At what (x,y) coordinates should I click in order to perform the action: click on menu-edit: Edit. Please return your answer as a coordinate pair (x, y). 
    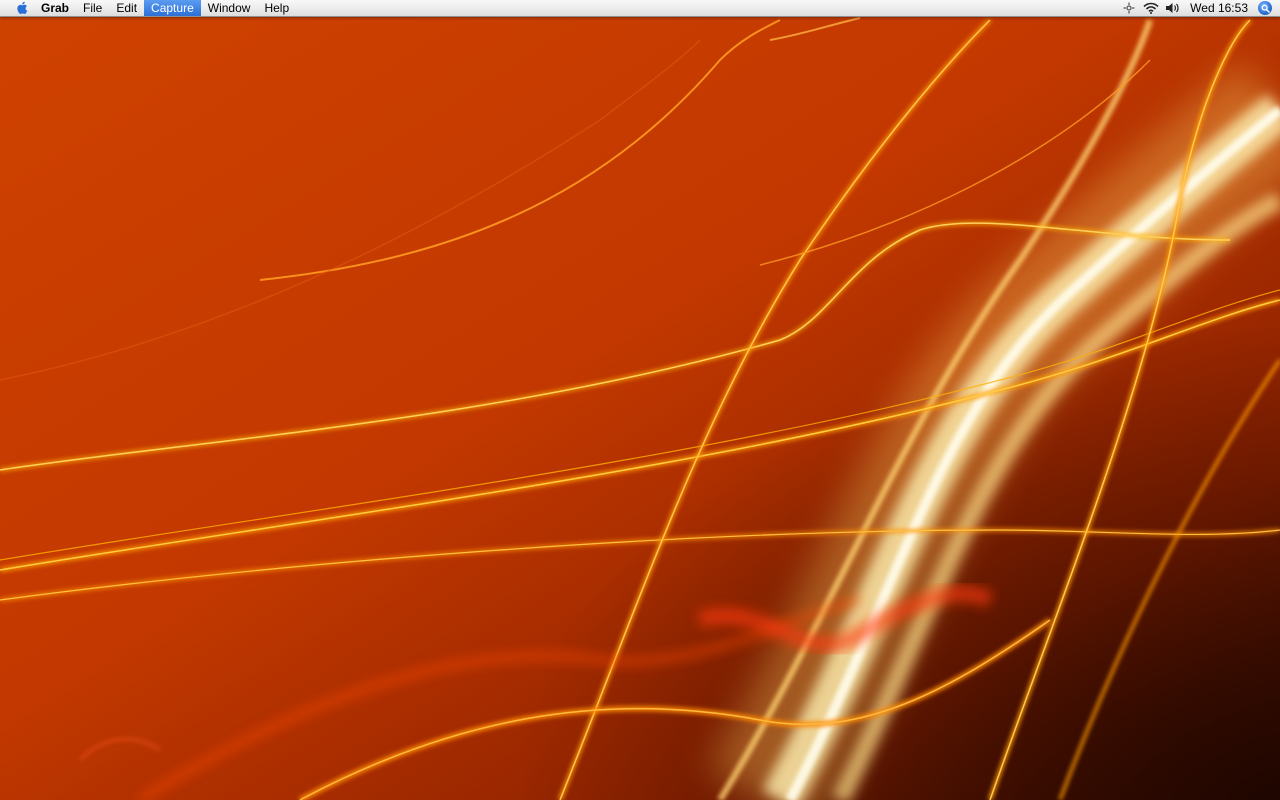
    Looking at the image, I should click on (126, 8).